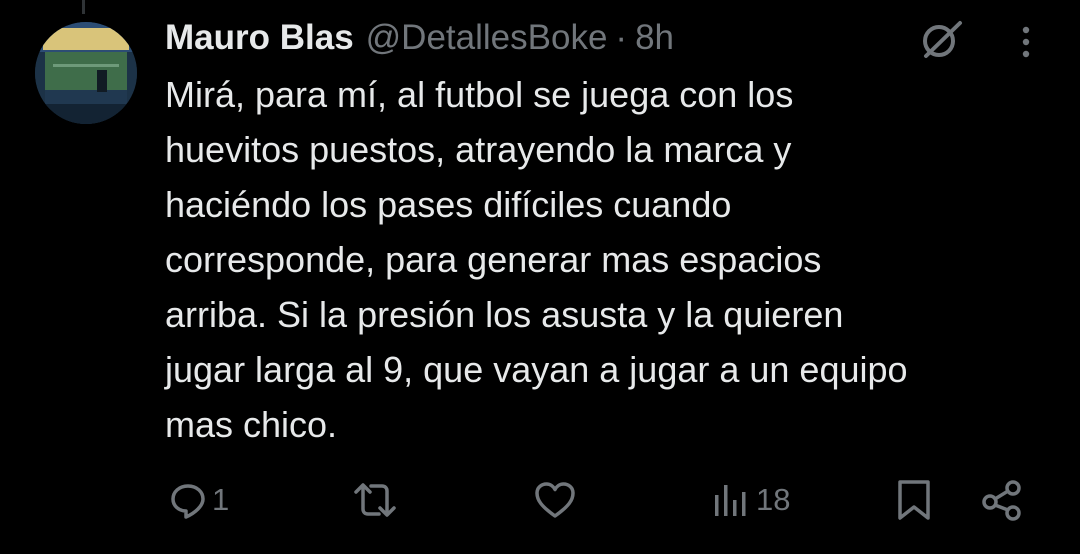  I want to click on views-count: 18, so click(773, 499).